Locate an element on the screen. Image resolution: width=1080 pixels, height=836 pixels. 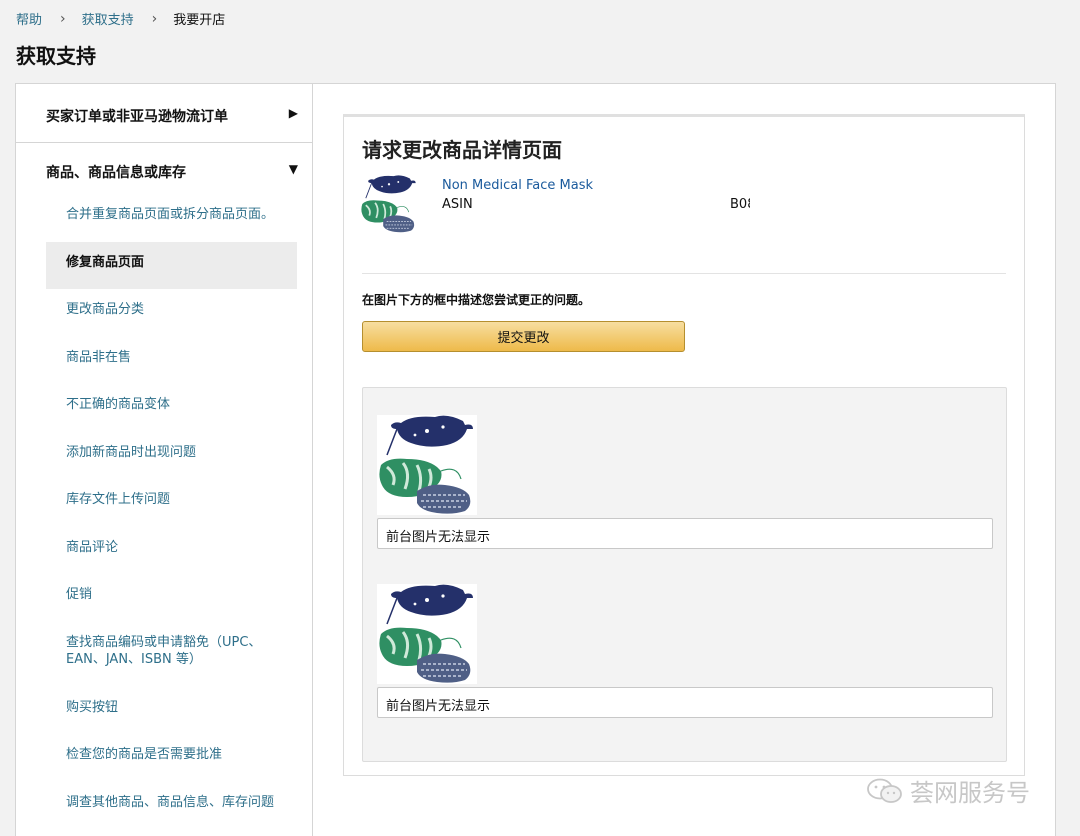
sidebar-item-label: 查找商品编码或申请豁免（UPC、EAN、JAN、ISBN 等） is located at coordinates (164, 650).